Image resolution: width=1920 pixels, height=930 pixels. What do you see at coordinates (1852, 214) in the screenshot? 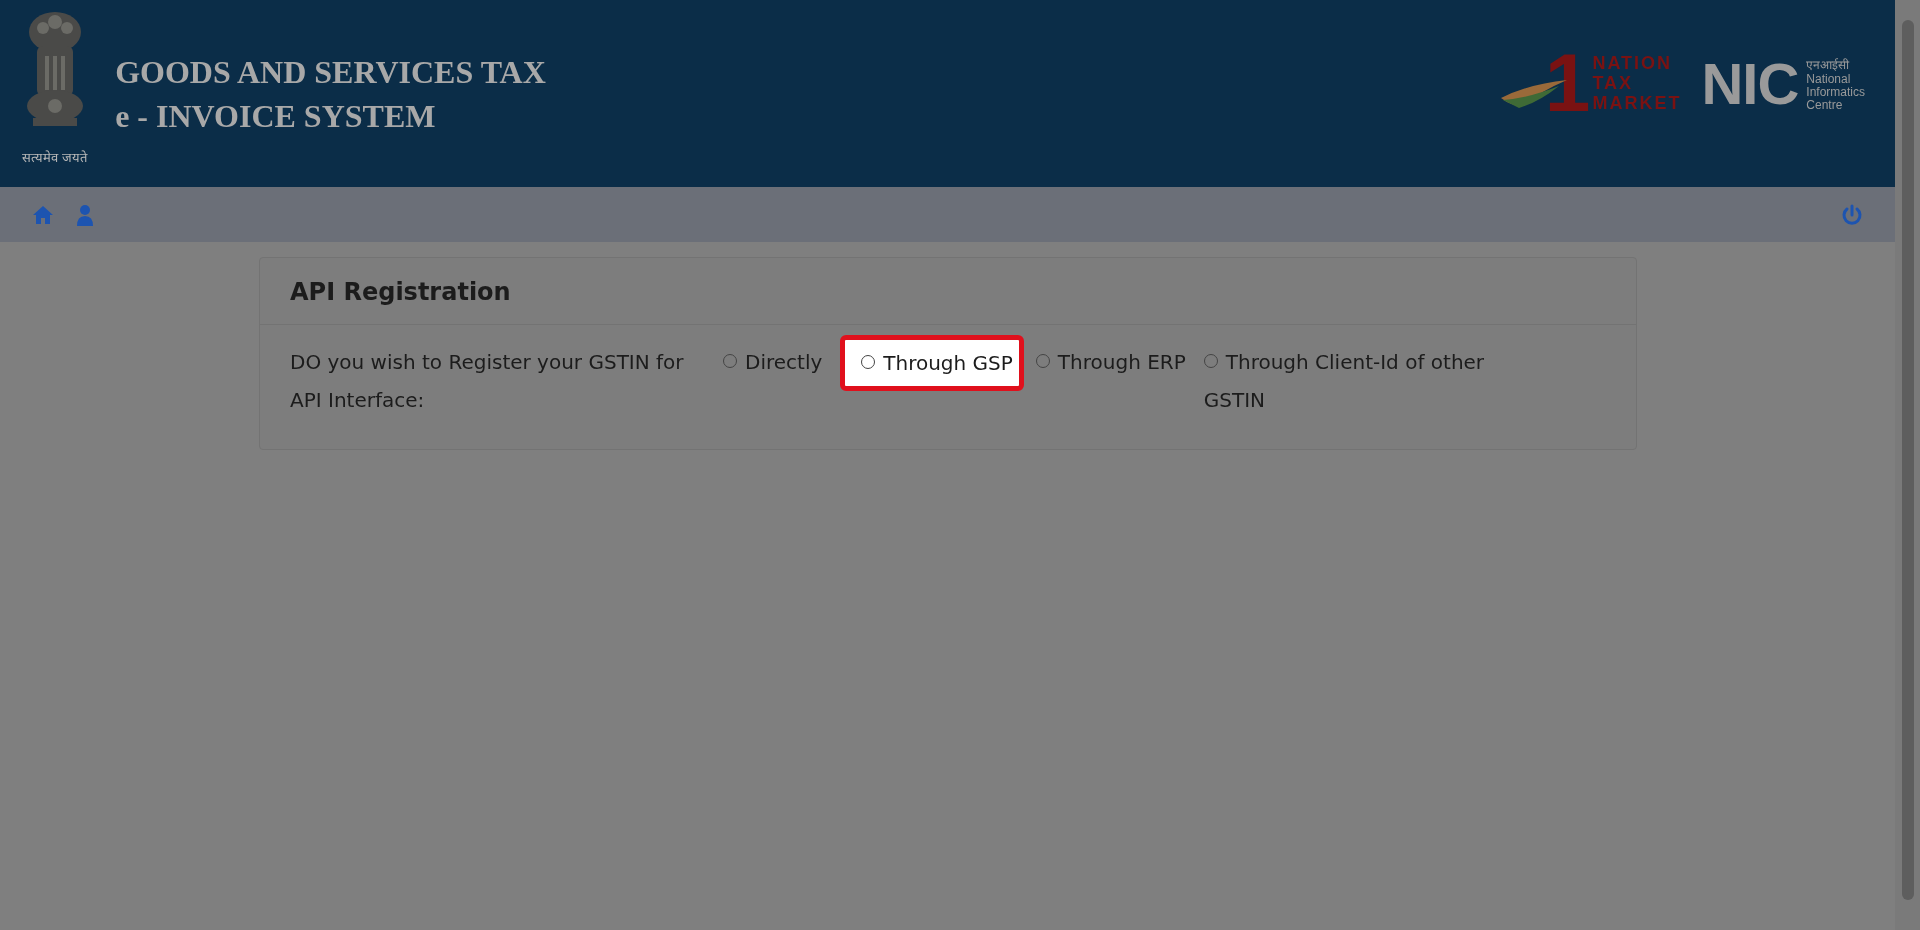
I see `power-icon` at bounding box center [1852, 214].